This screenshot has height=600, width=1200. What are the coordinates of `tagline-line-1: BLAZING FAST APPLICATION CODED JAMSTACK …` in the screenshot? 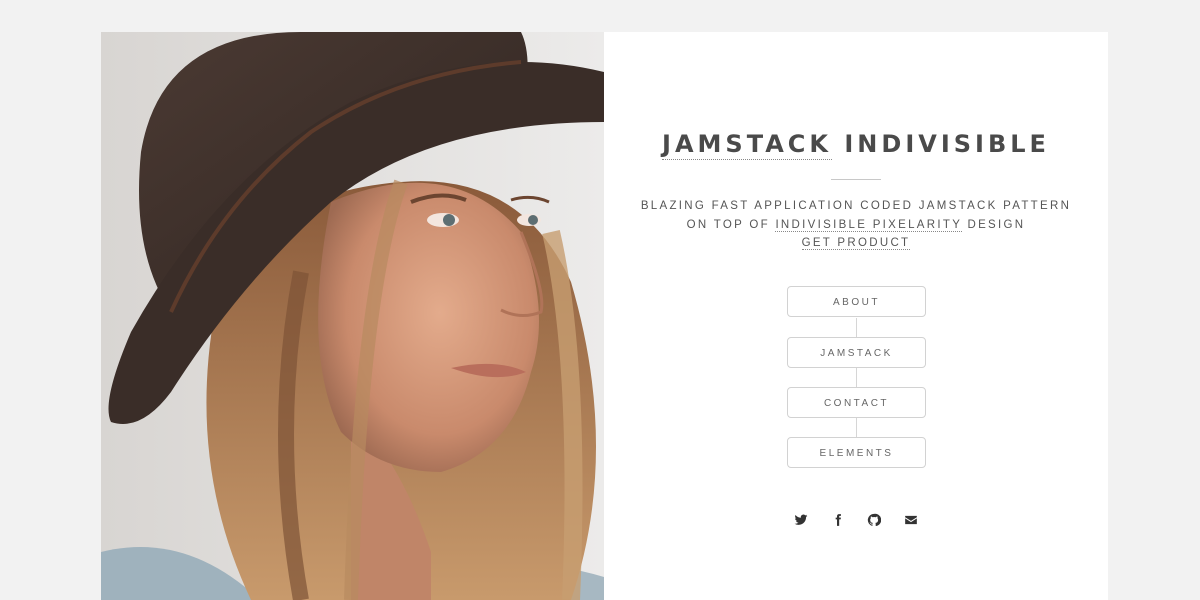 It's located at (856, 206).